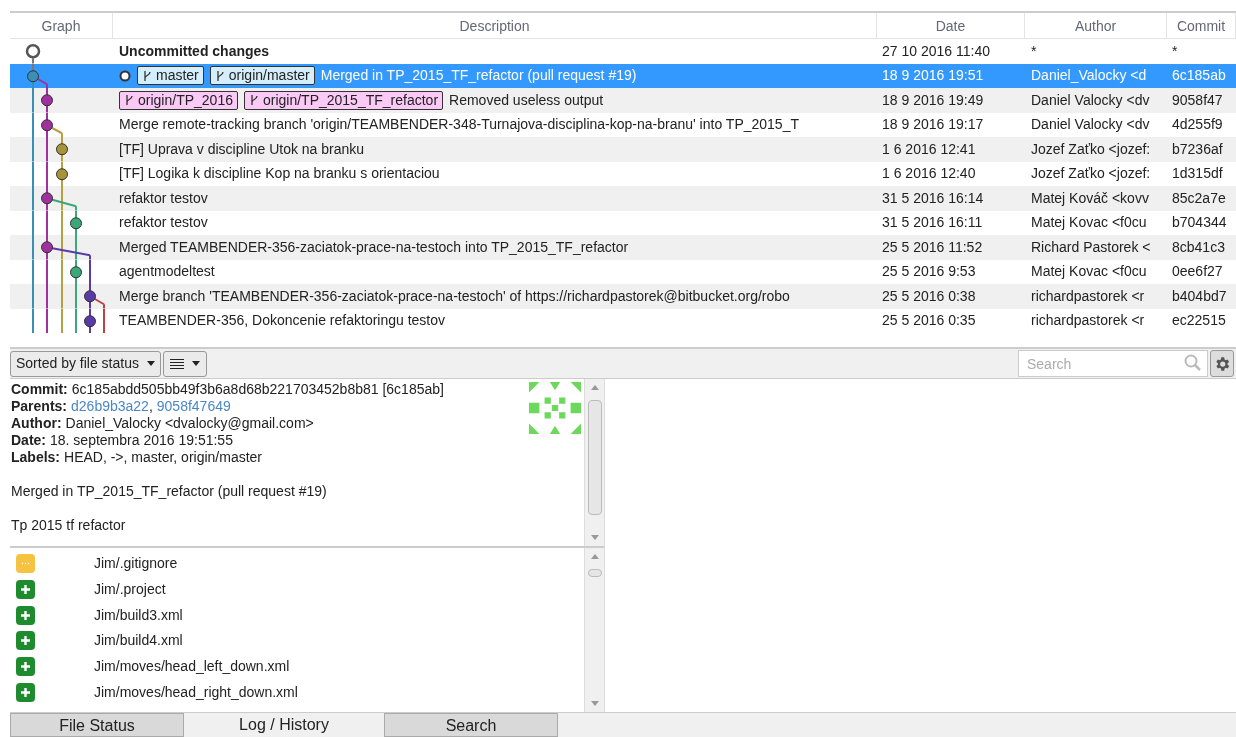  What do you see at coordinates (936, 51) in the screenshot?
I see `commit-date: 27 10 2016 11:40` at bounding box center [936, 51].